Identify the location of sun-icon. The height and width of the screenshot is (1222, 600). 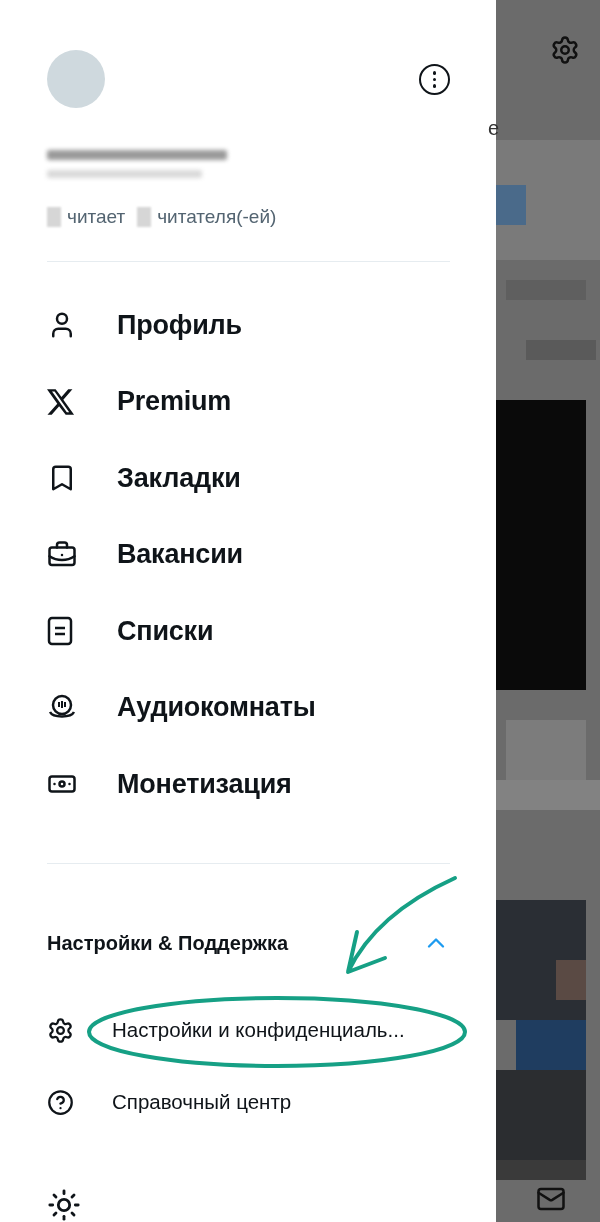
(64, 1205).